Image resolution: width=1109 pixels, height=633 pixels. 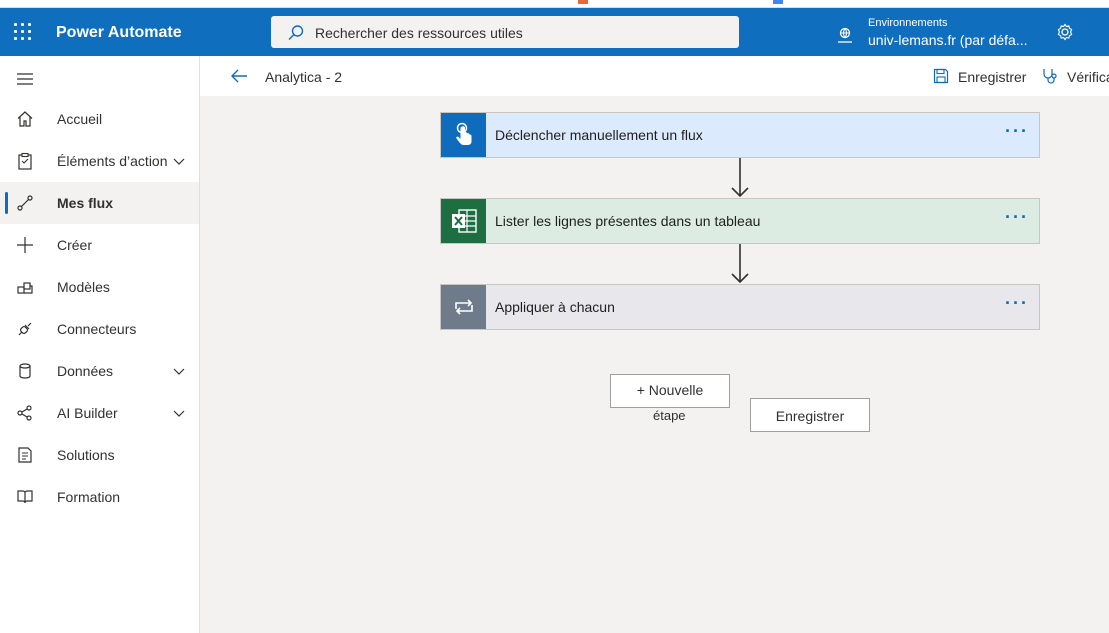 I want to click on browser-bookmark-strip, so click(x=554, y=4).